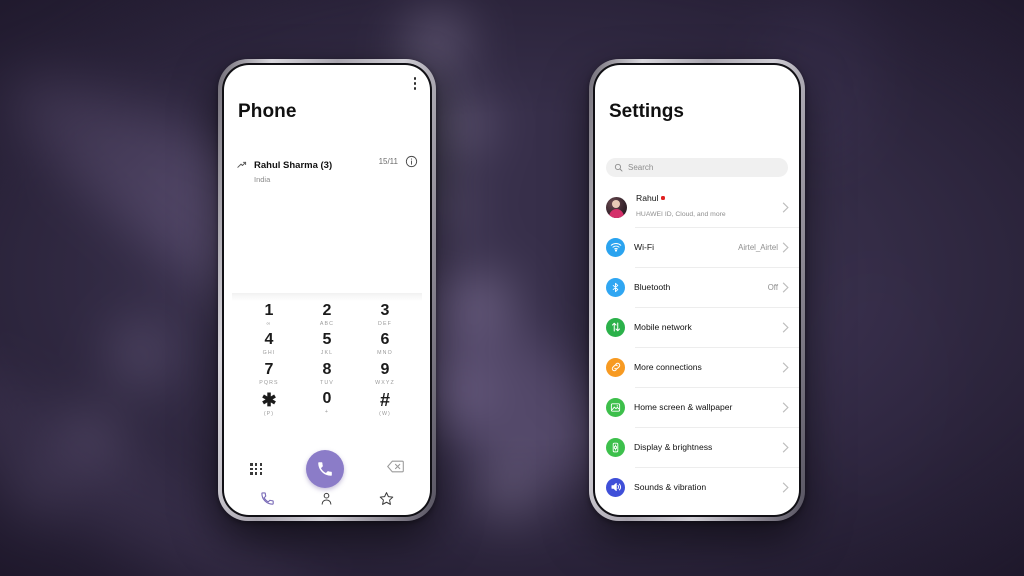  I want to click on settings-item-label: Mobile network, so click(663, 327).